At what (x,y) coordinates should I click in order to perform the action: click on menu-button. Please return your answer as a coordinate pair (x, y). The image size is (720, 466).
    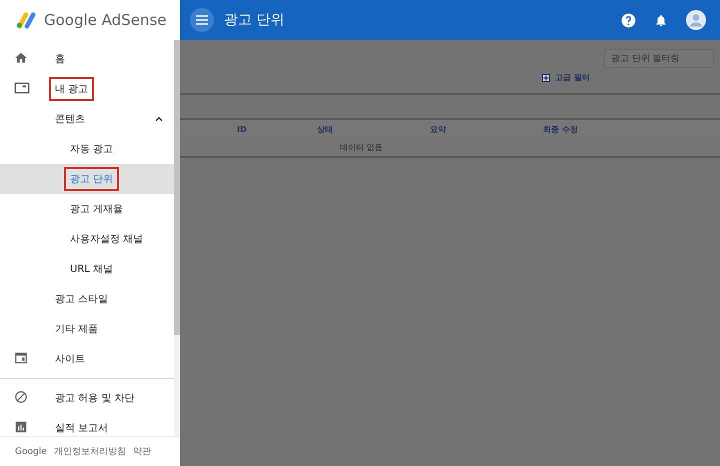
    Looking at the image, I should click on (202, 20).